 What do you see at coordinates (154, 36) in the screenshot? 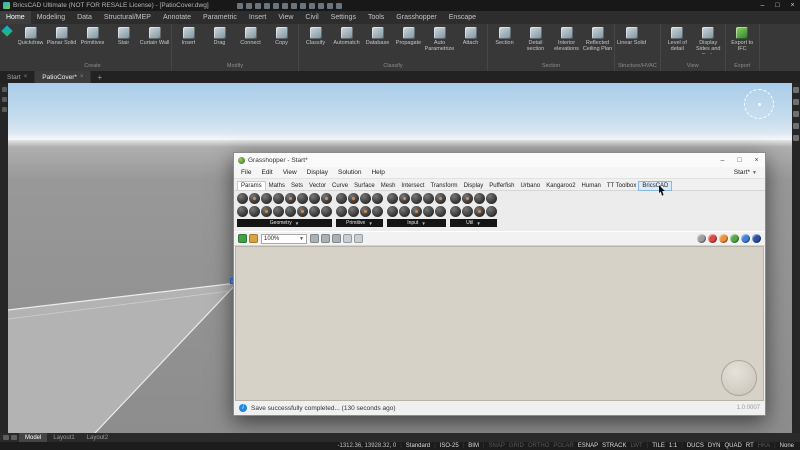
I see `ribbon-button-curtain-wall: Curtain Wall` at bounding box center [154, 36].